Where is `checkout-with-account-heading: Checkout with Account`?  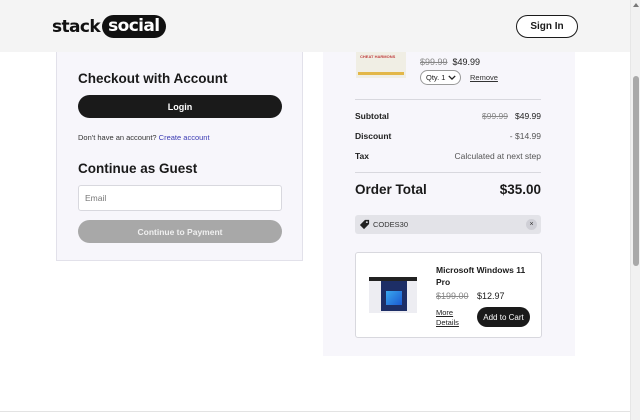
checkout-with-account-heading: Checkout with Account is located at coordinates (153, 78).